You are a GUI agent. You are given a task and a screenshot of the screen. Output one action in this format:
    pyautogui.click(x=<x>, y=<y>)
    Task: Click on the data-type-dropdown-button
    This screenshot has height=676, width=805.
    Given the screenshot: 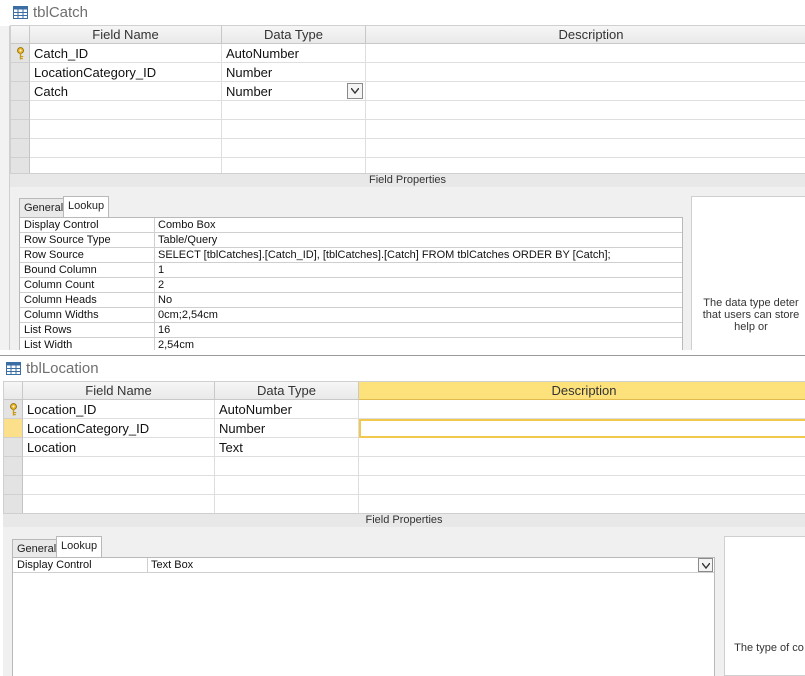 What is the action you would take?
    pyautogui.click(x=355, y=91)
    